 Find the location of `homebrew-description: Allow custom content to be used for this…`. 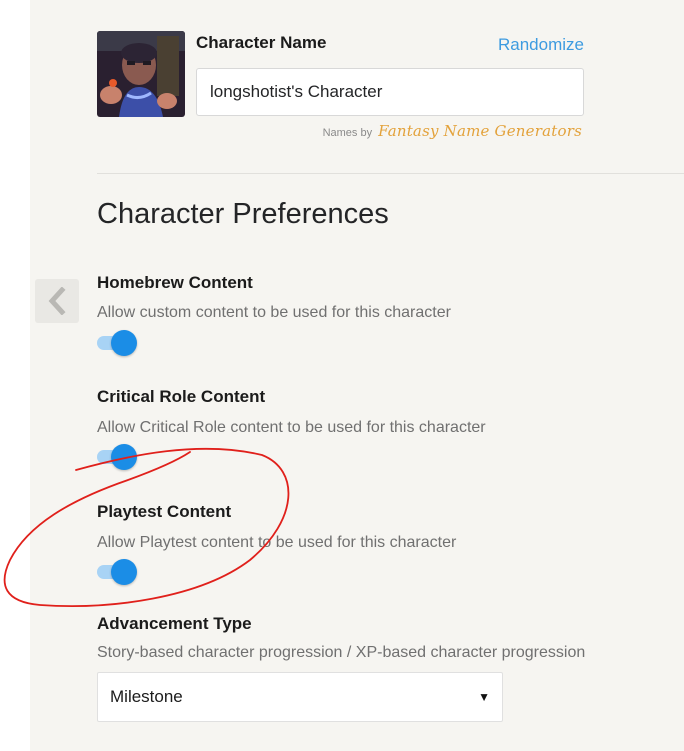

homebrew-description: Allow custom content to be used for this… is located at coordinates (274, 312).